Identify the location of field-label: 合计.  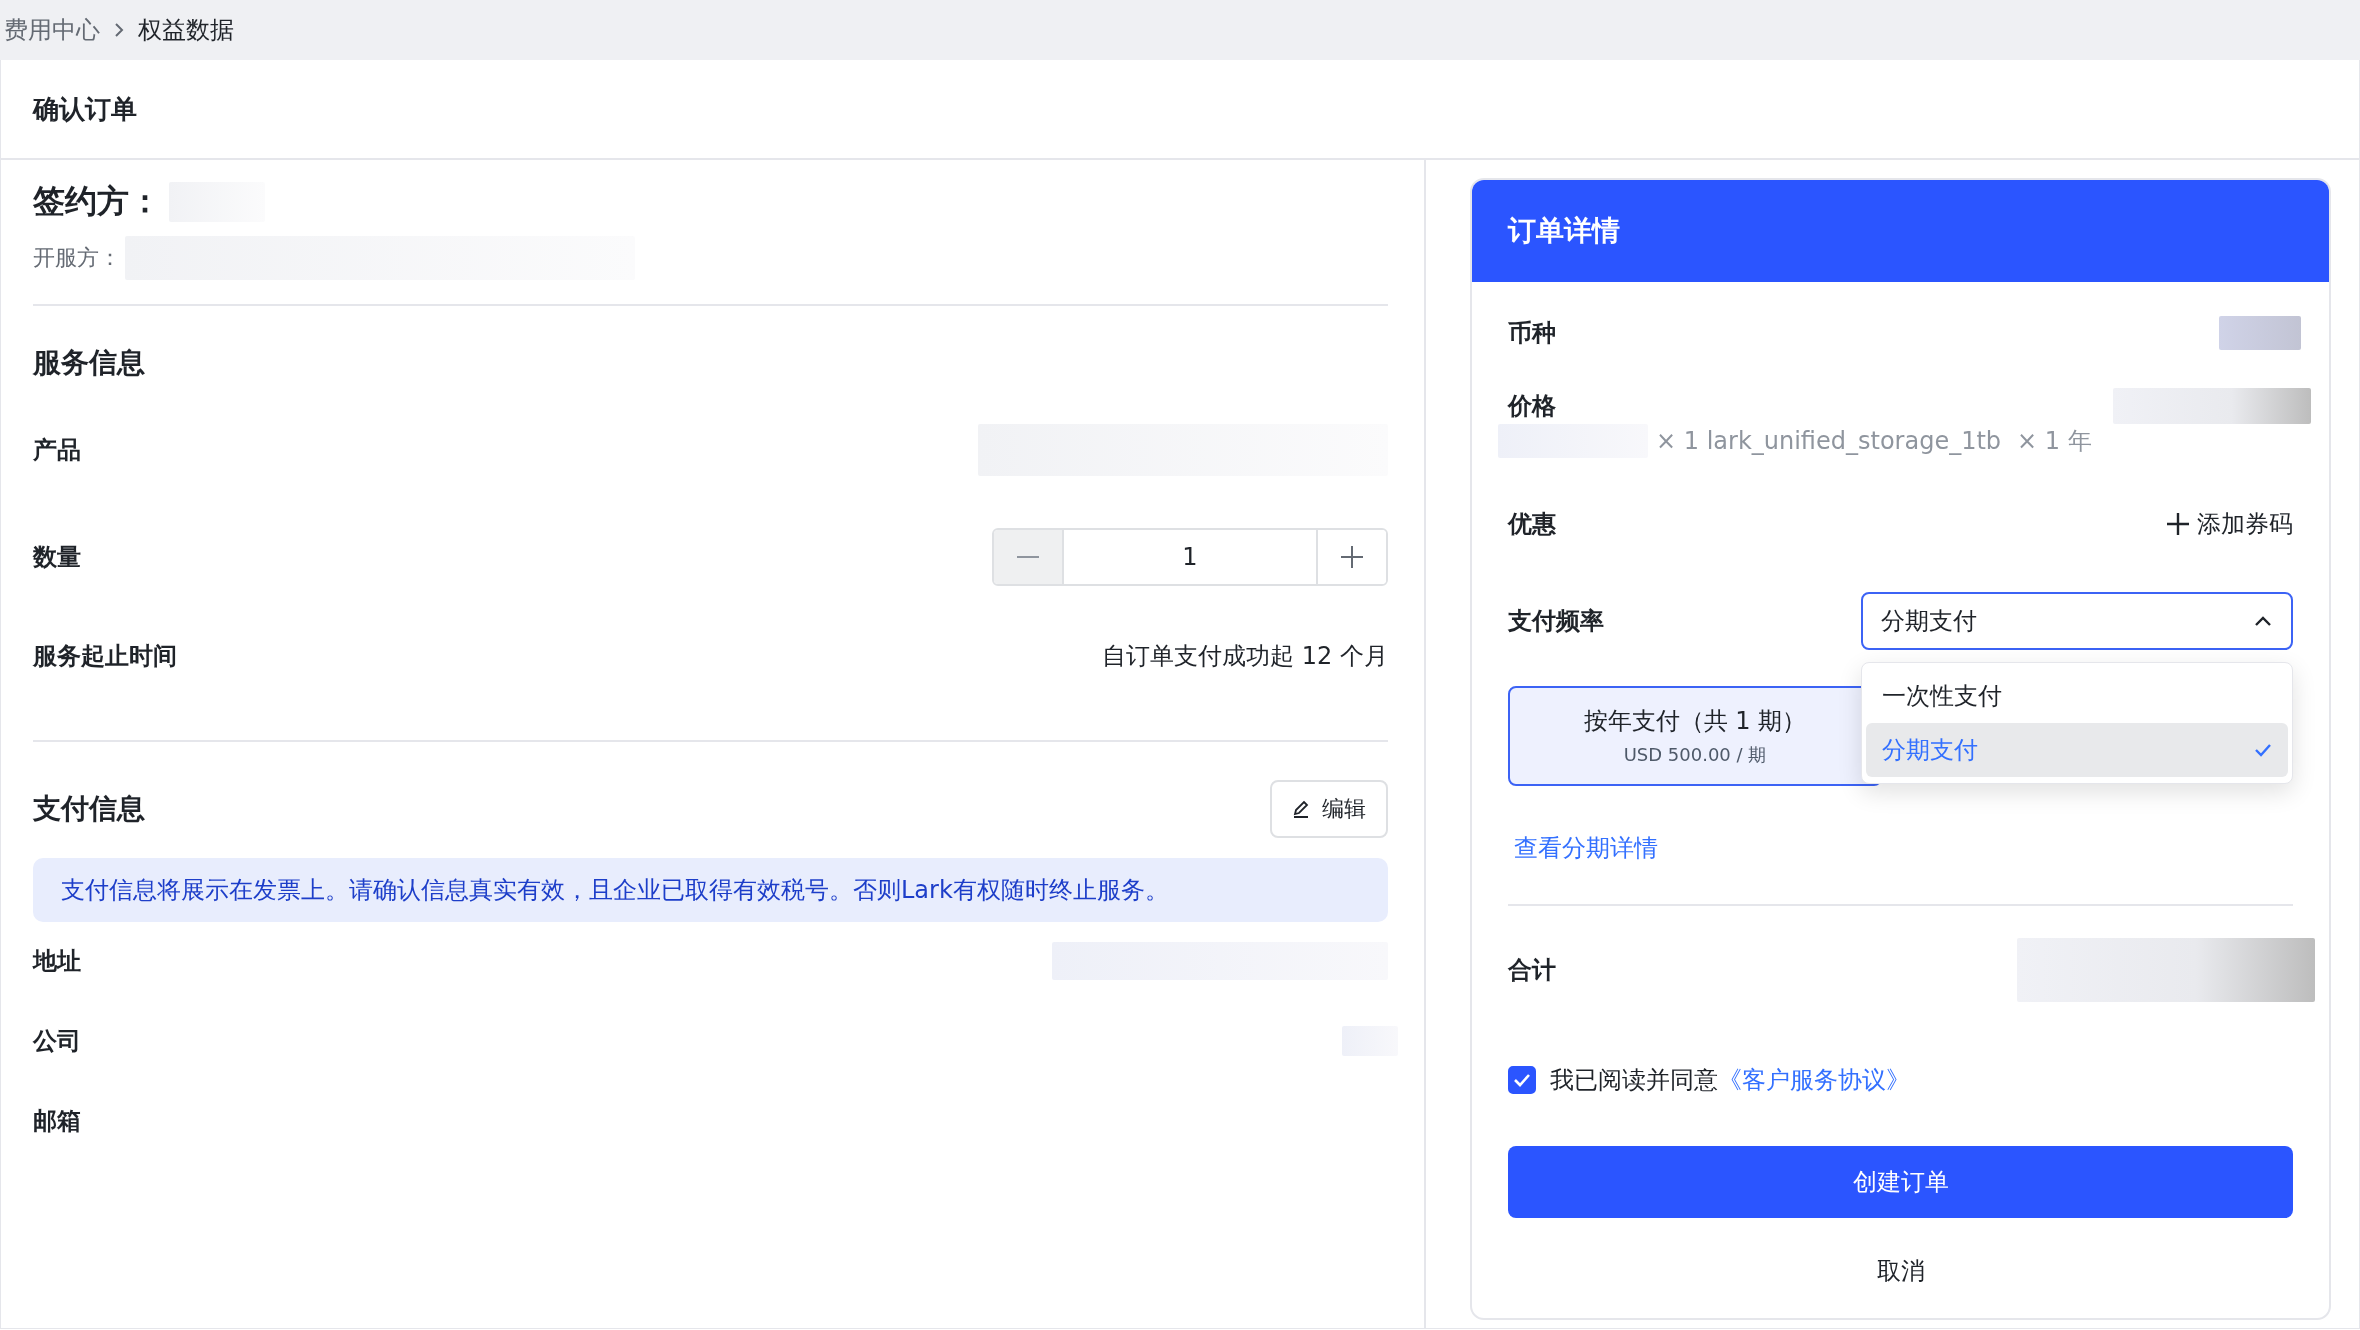
(1532, 970).